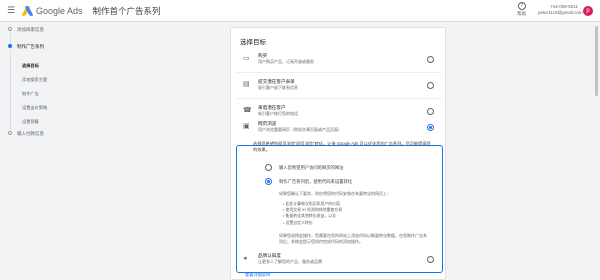 The image size is (600, 280). I want to click on list-item: 衡量转化其他转化收益，以及, so click(312, 216).